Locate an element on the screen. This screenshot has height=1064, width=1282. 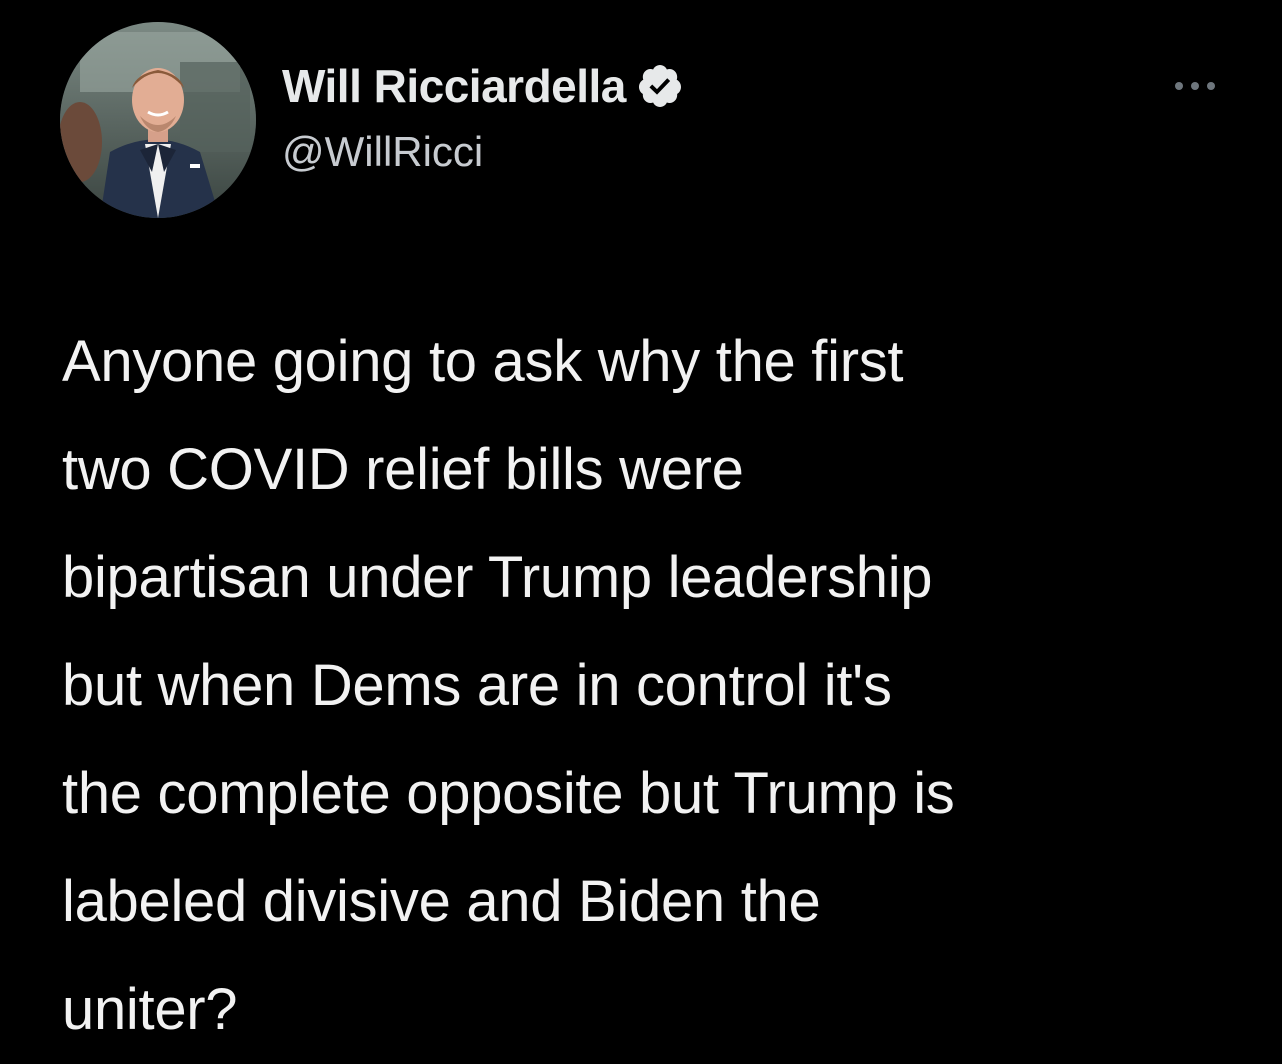
verified-badge-icon is located at coordinates (660, 86).